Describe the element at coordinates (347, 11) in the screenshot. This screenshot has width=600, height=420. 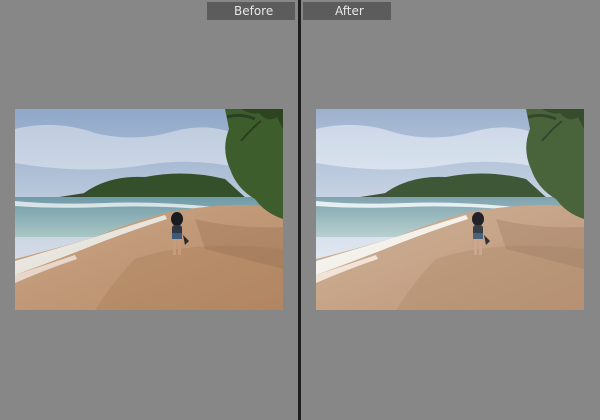
I see `after-label: After` at that location.